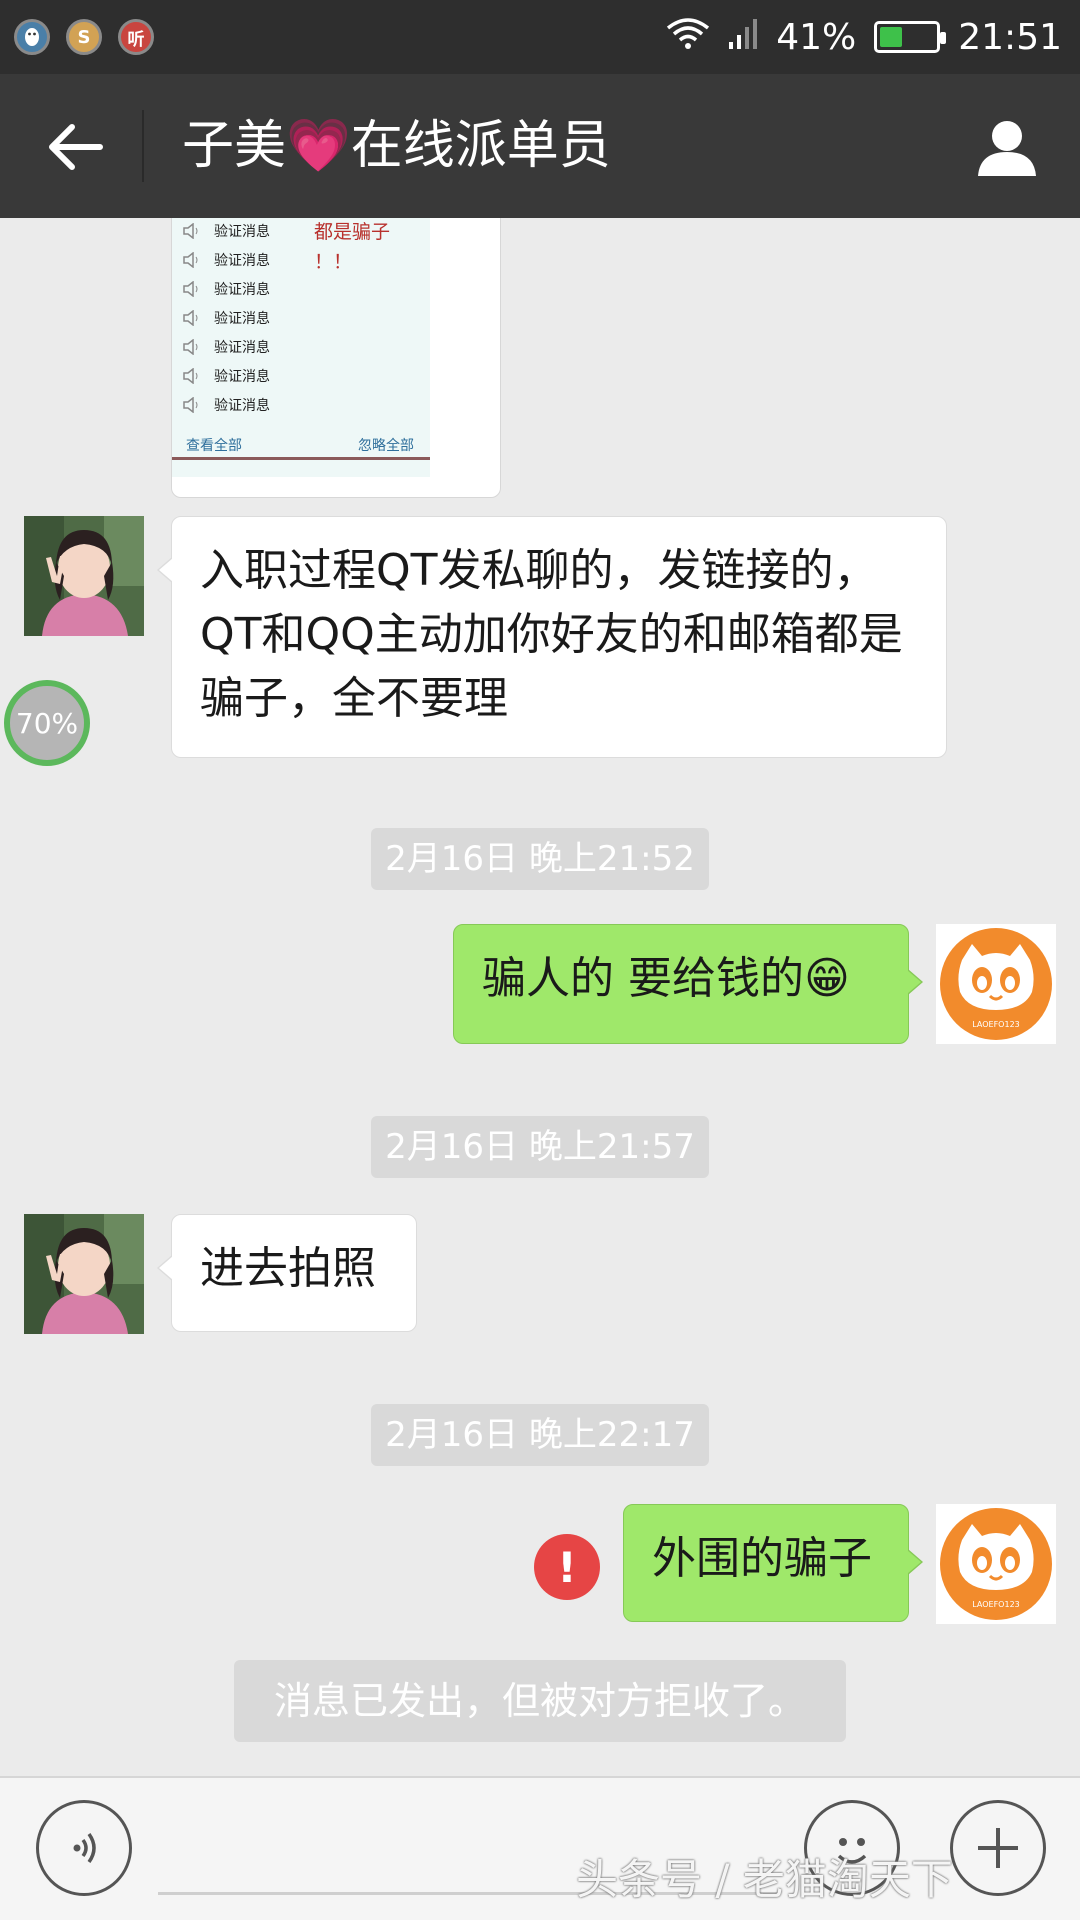 Image resolution: width=1080 pixels, height=1920 pixels. What do you see at coordinates (84, 37) in the screenshot?
I see `s-app-icon: S` at bounding box center [84, 37].